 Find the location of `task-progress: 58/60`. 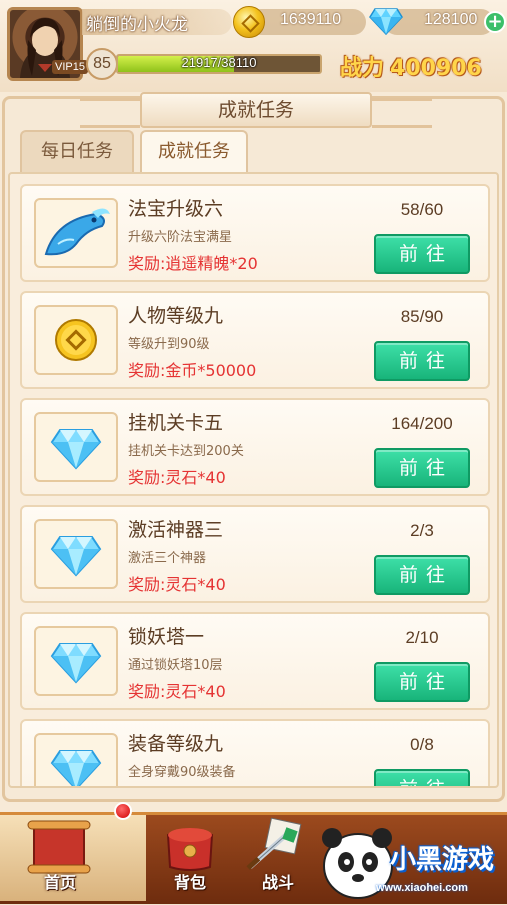

task-progress: 58/60 is located at coordinates (422, 209).